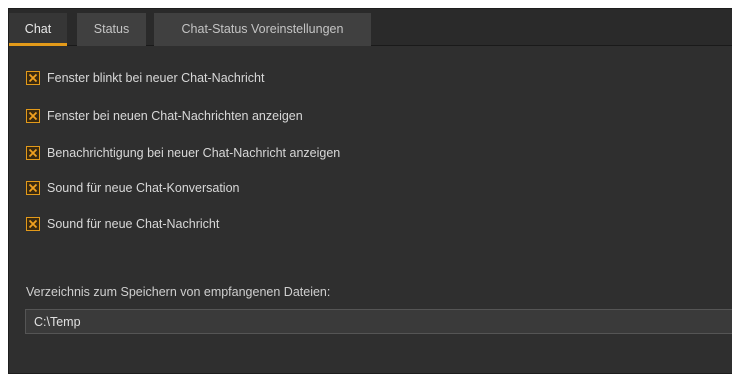 This screenshot has width=732, height=382. What do you see at coordinates (143, 188) in the screenshot?
I see `option-label: Sound für neue Chat-Konversation` at bounding box center [143, 188].